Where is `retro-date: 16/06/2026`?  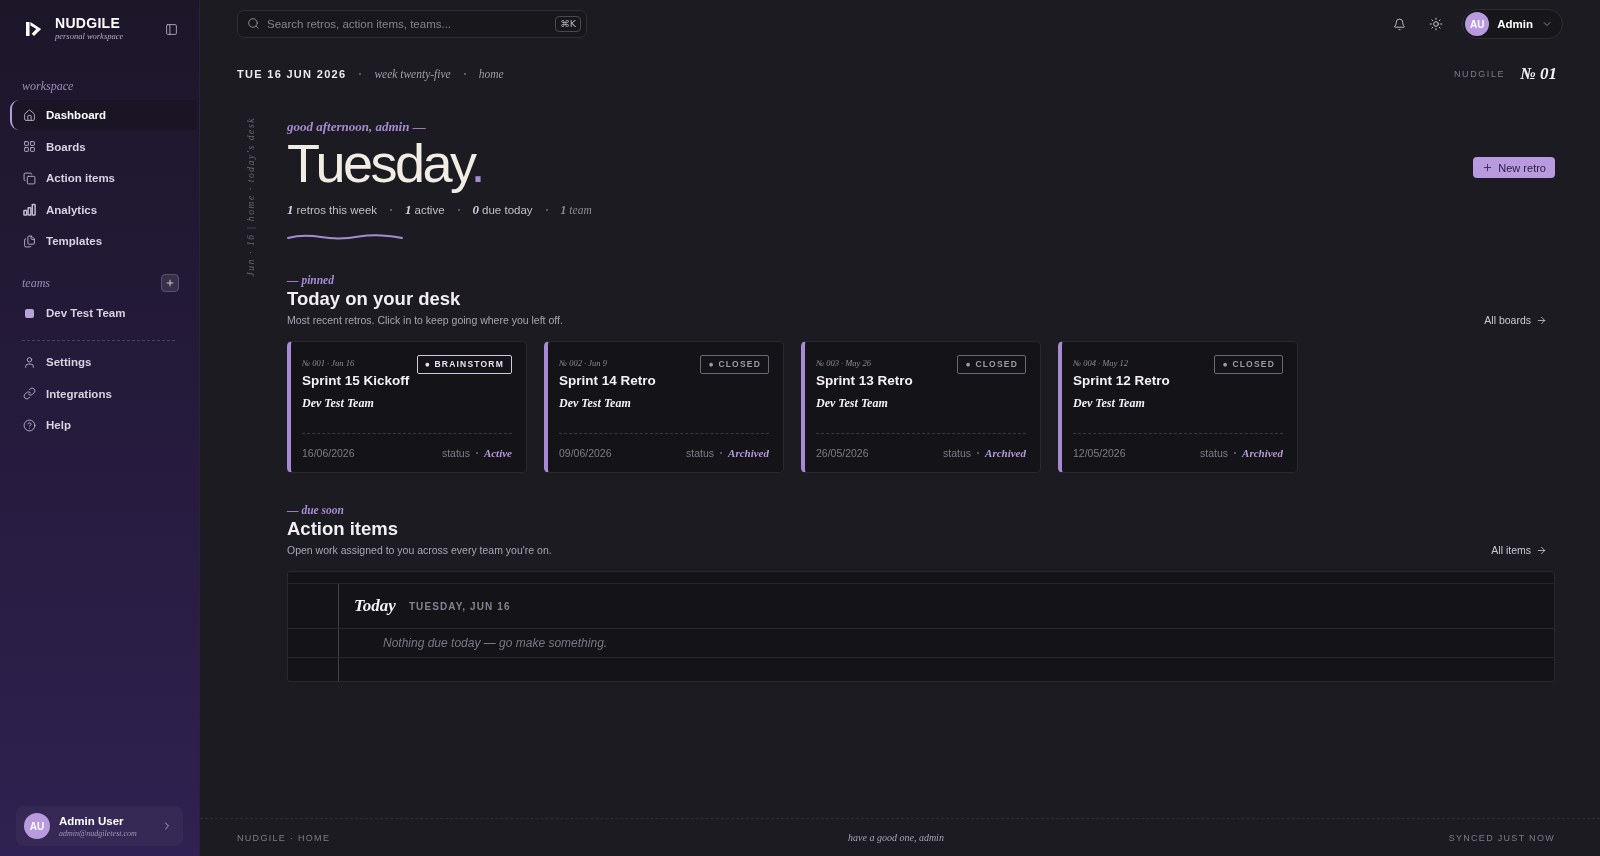
retro-date: 16/06/2026 is located at coordinates (328, 453).